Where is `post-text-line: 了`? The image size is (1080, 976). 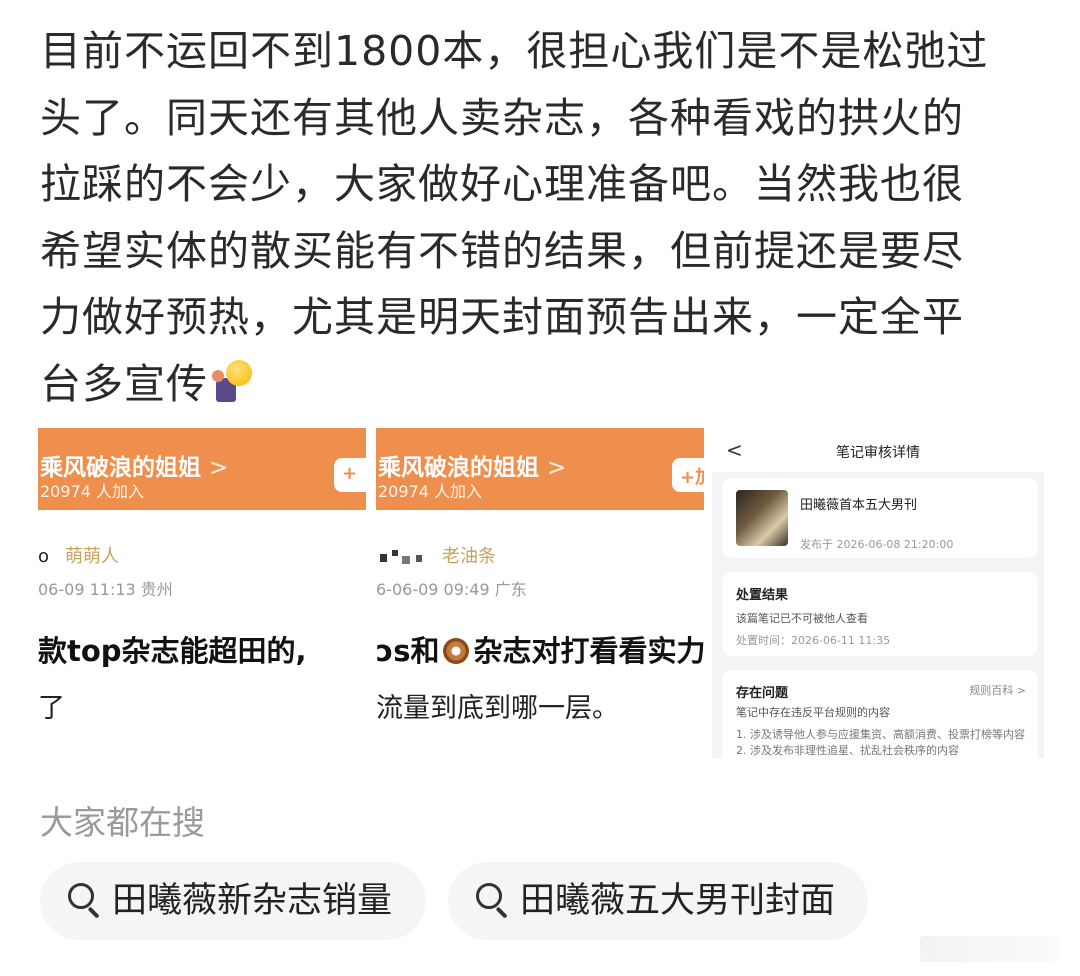
post-text-line: 了 is located at coordinates (51, 708).